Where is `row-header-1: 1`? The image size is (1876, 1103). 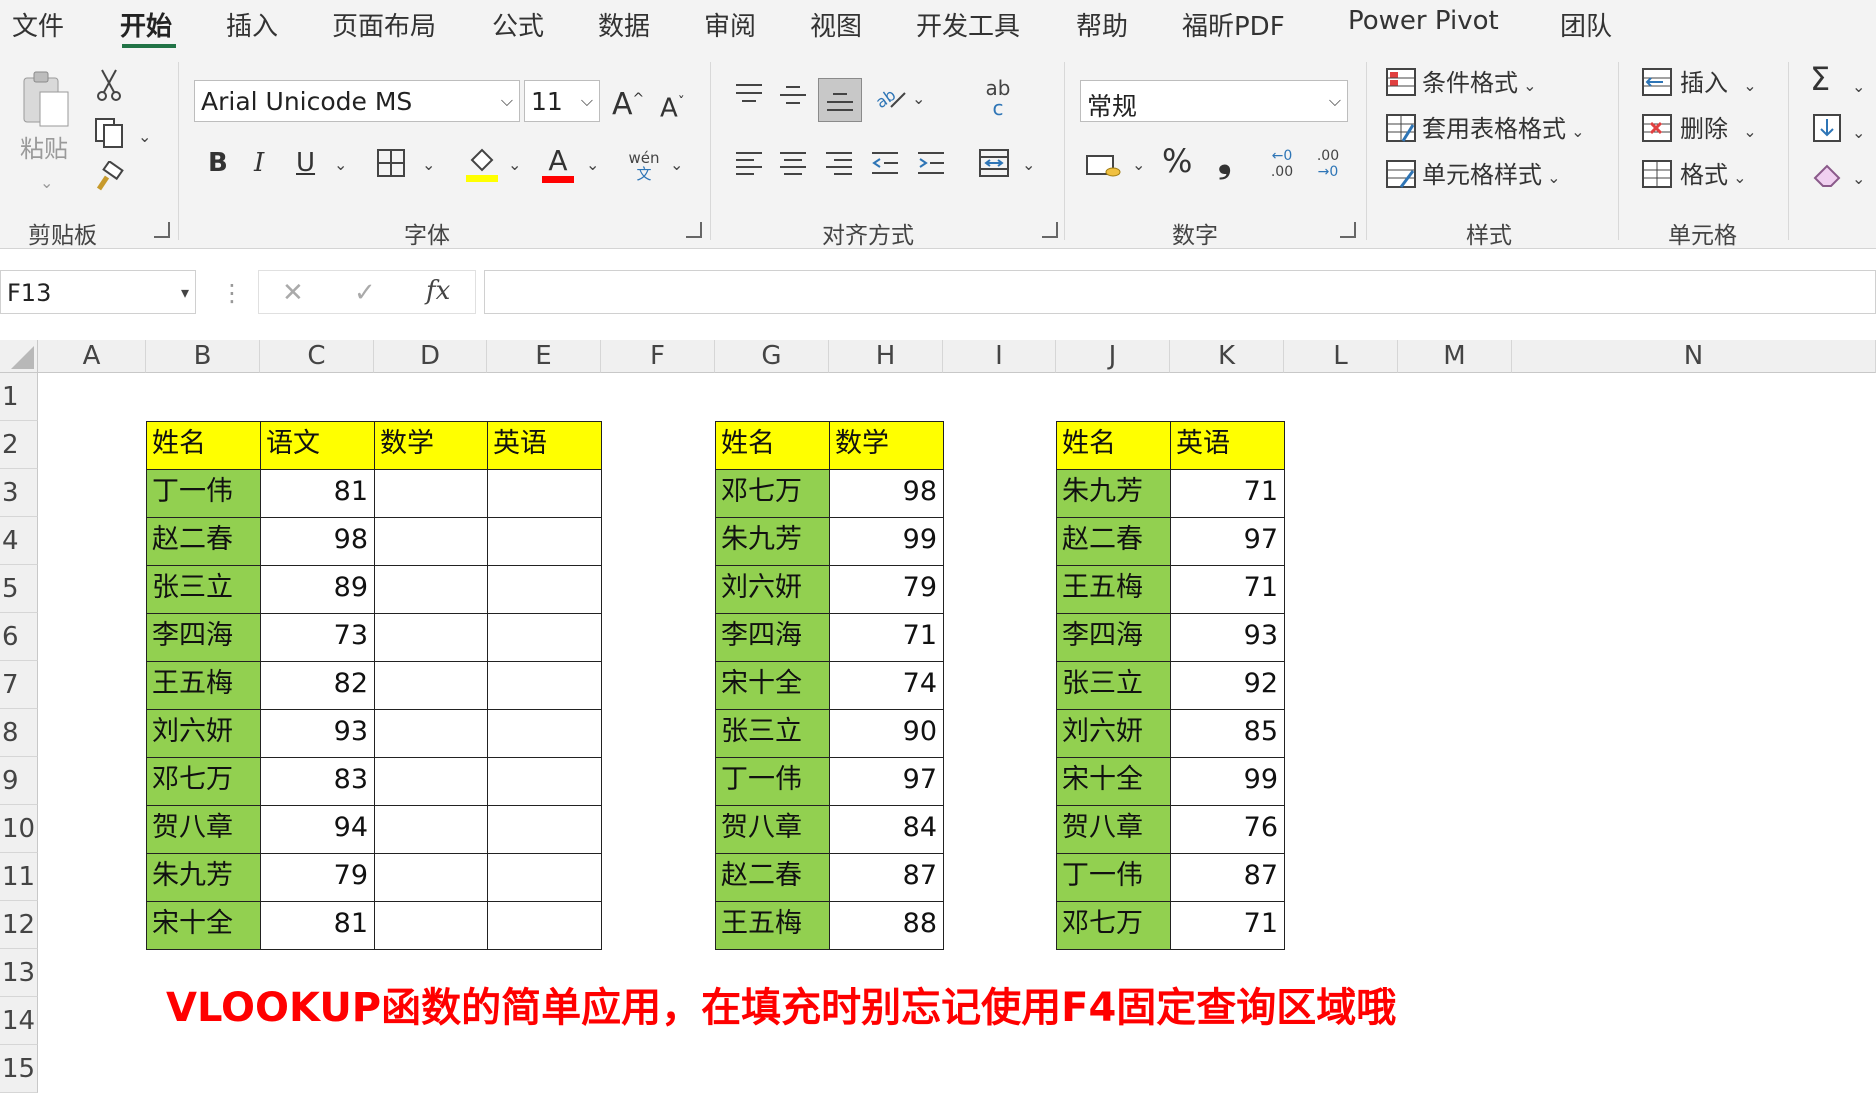
row-header-1: 1 is located at coordinates (19, 397).